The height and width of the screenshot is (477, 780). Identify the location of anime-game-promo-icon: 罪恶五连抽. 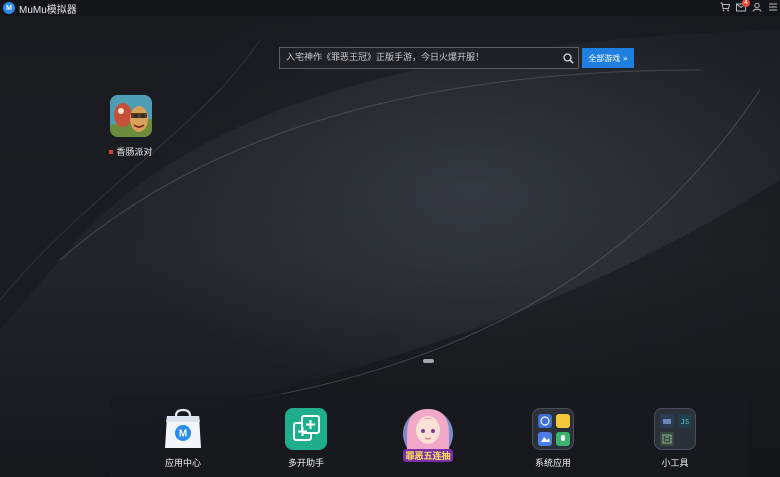
(428, 434).